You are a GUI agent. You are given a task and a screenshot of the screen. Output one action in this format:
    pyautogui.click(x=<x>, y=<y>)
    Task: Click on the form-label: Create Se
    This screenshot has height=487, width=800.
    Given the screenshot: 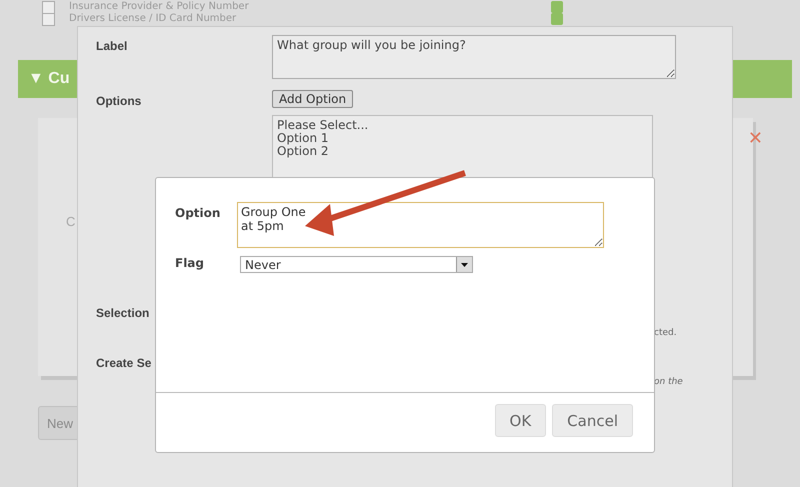 What is the action you would take?
    pyautogui.click(x=124, y=363)
    